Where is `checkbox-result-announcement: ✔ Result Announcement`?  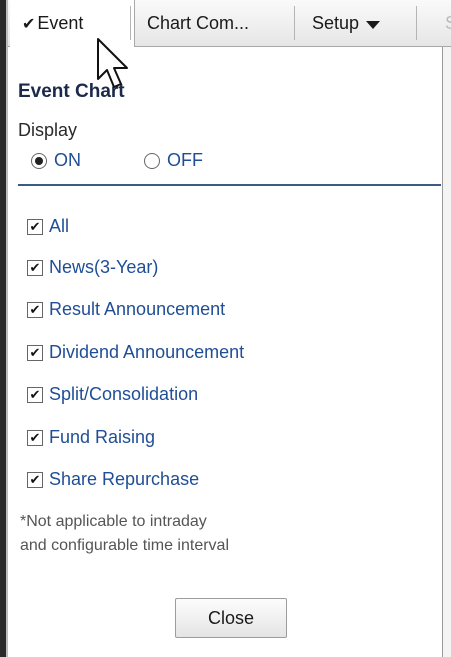
checkbox-result-announcement: ✔ Result Announcement is located at coordinates (126, 309).